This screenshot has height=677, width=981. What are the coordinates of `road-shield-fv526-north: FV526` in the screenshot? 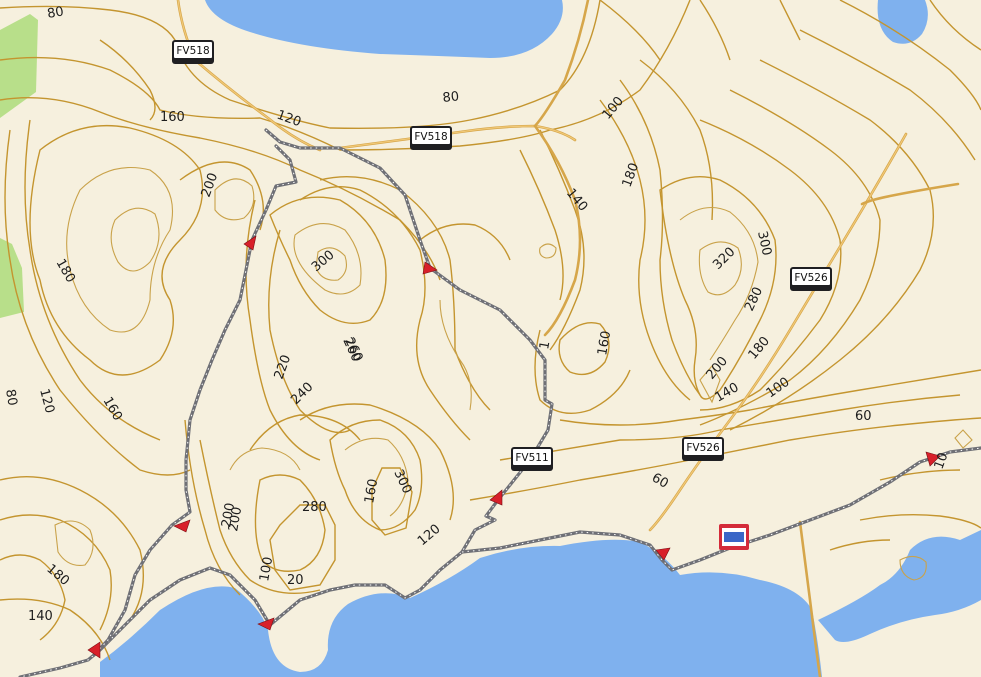 It's located at (811, 279).